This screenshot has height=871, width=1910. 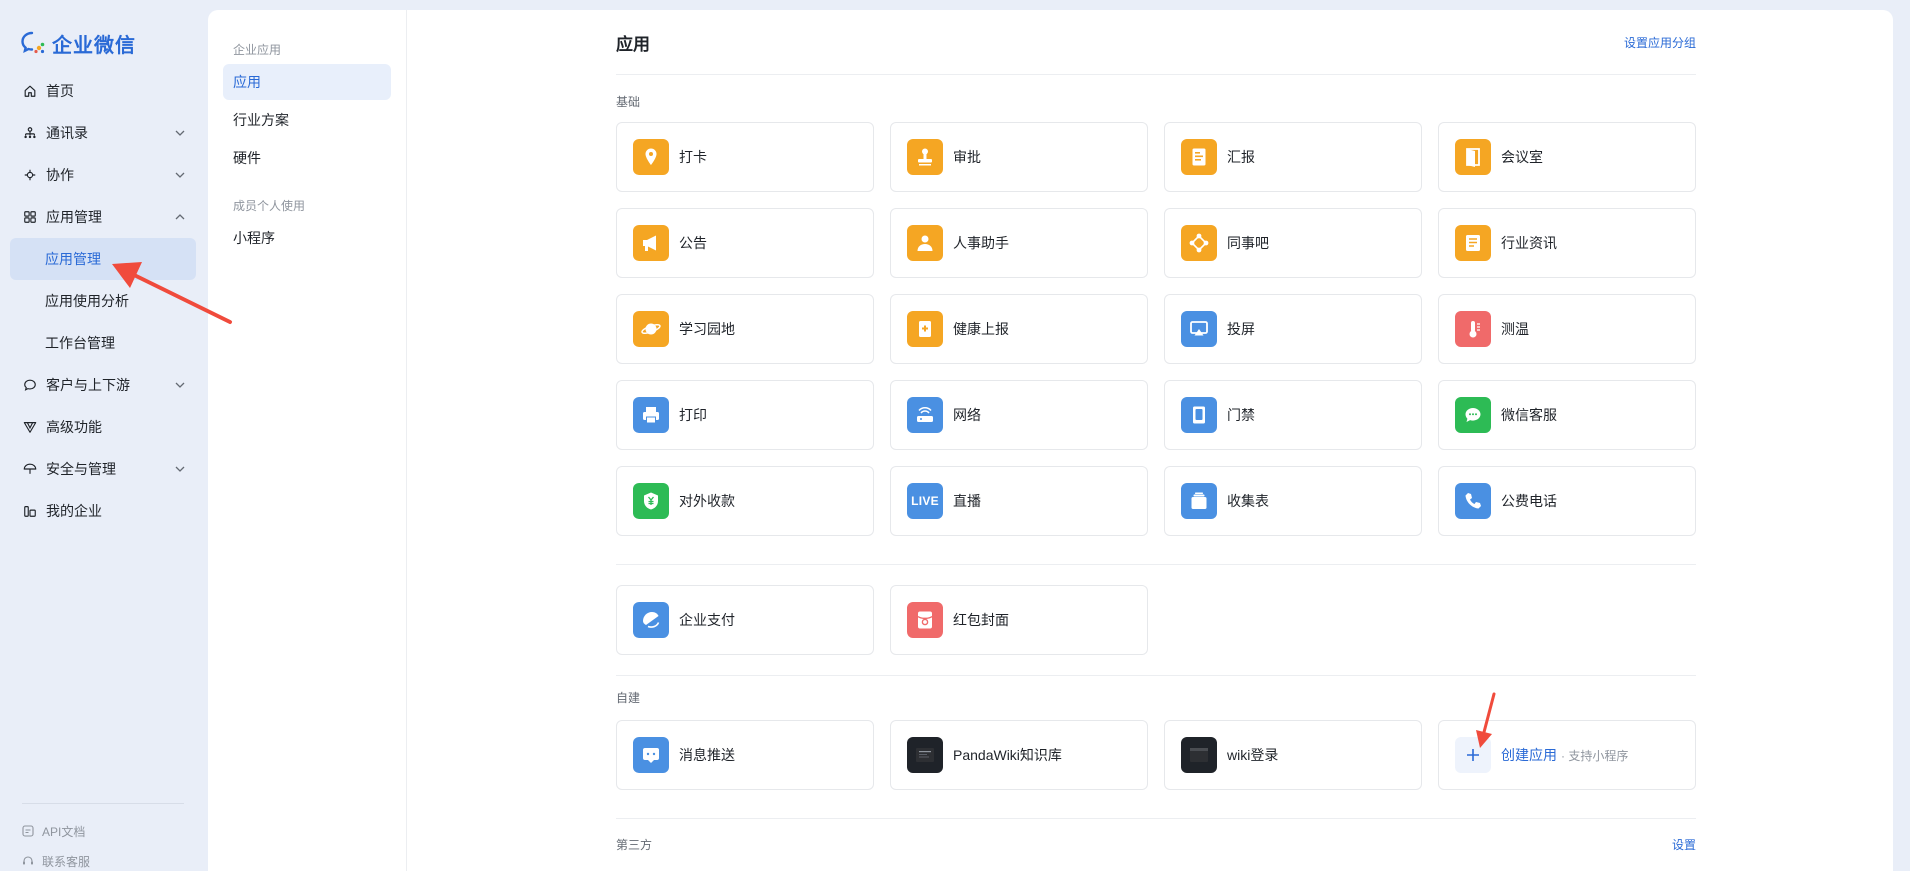 What do you see at coordinates (1019, 157) in the screenshot?
I see `app-card-stamp: 审批` at bounding box center [1019, 157].